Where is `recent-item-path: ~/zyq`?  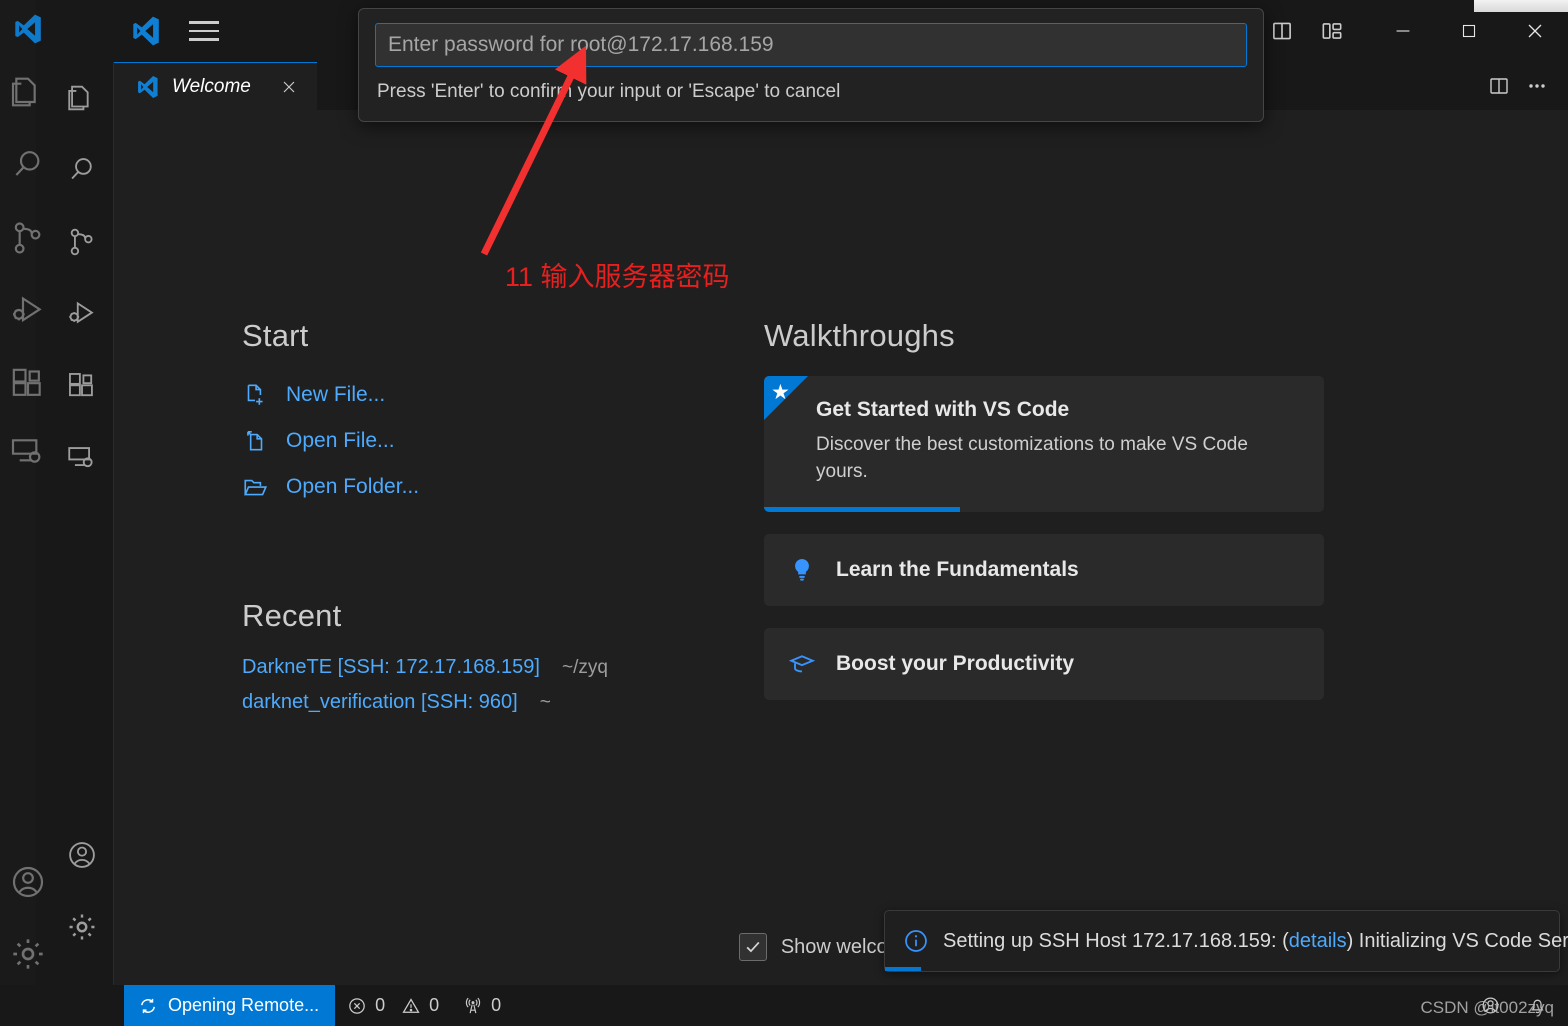 recent-item-path: ~/zyq is located at coordinates (584, 667).